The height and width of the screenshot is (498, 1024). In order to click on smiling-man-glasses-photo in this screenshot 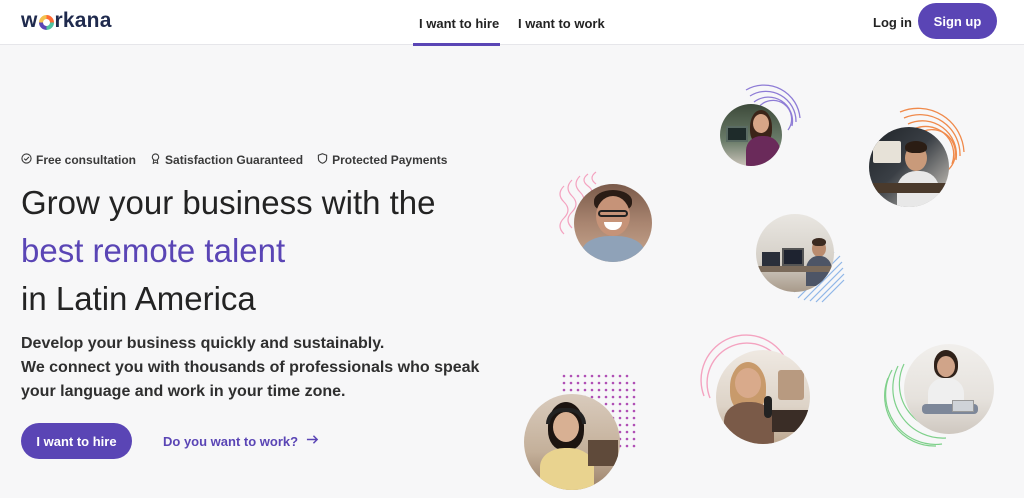, I will do `click(613, 223)`.